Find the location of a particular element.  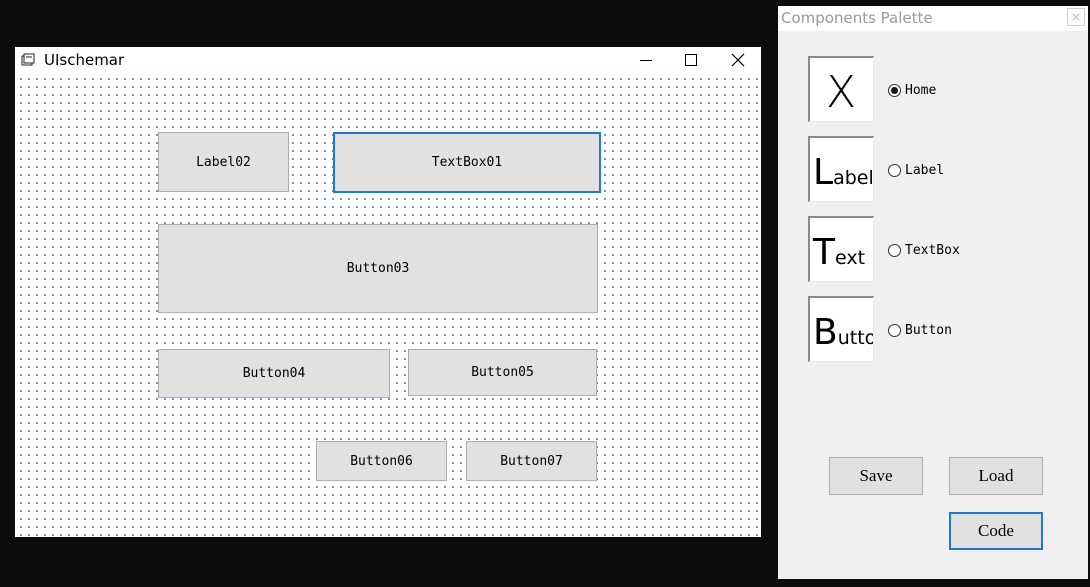

home-tile: X is located at coordinates (841, 89).